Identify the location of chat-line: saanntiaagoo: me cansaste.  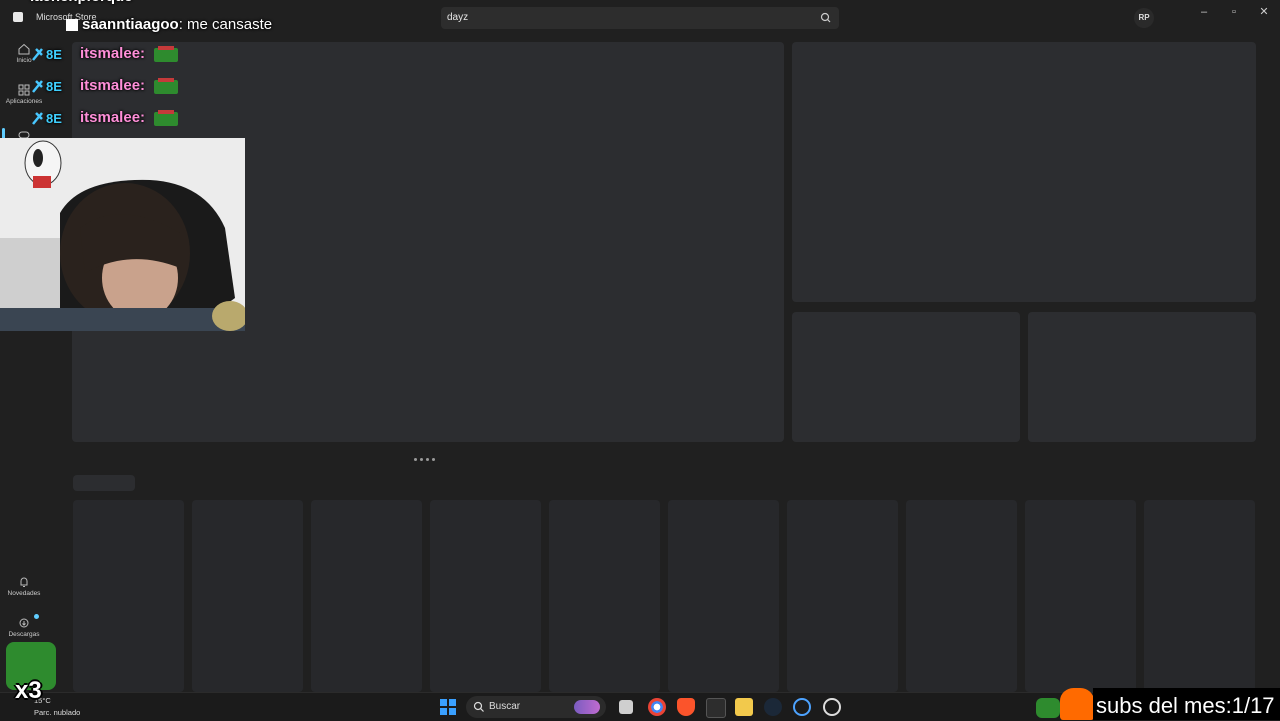
(169, 28).